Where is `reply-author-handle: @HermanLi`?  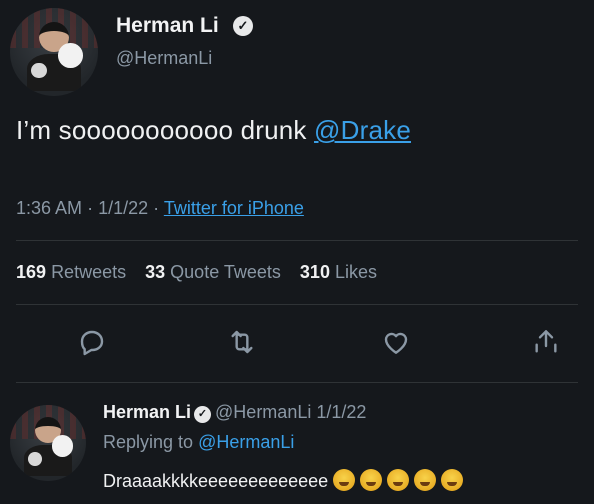
reply-author-handle: @HermanLi is located at coordinates (263, 412).